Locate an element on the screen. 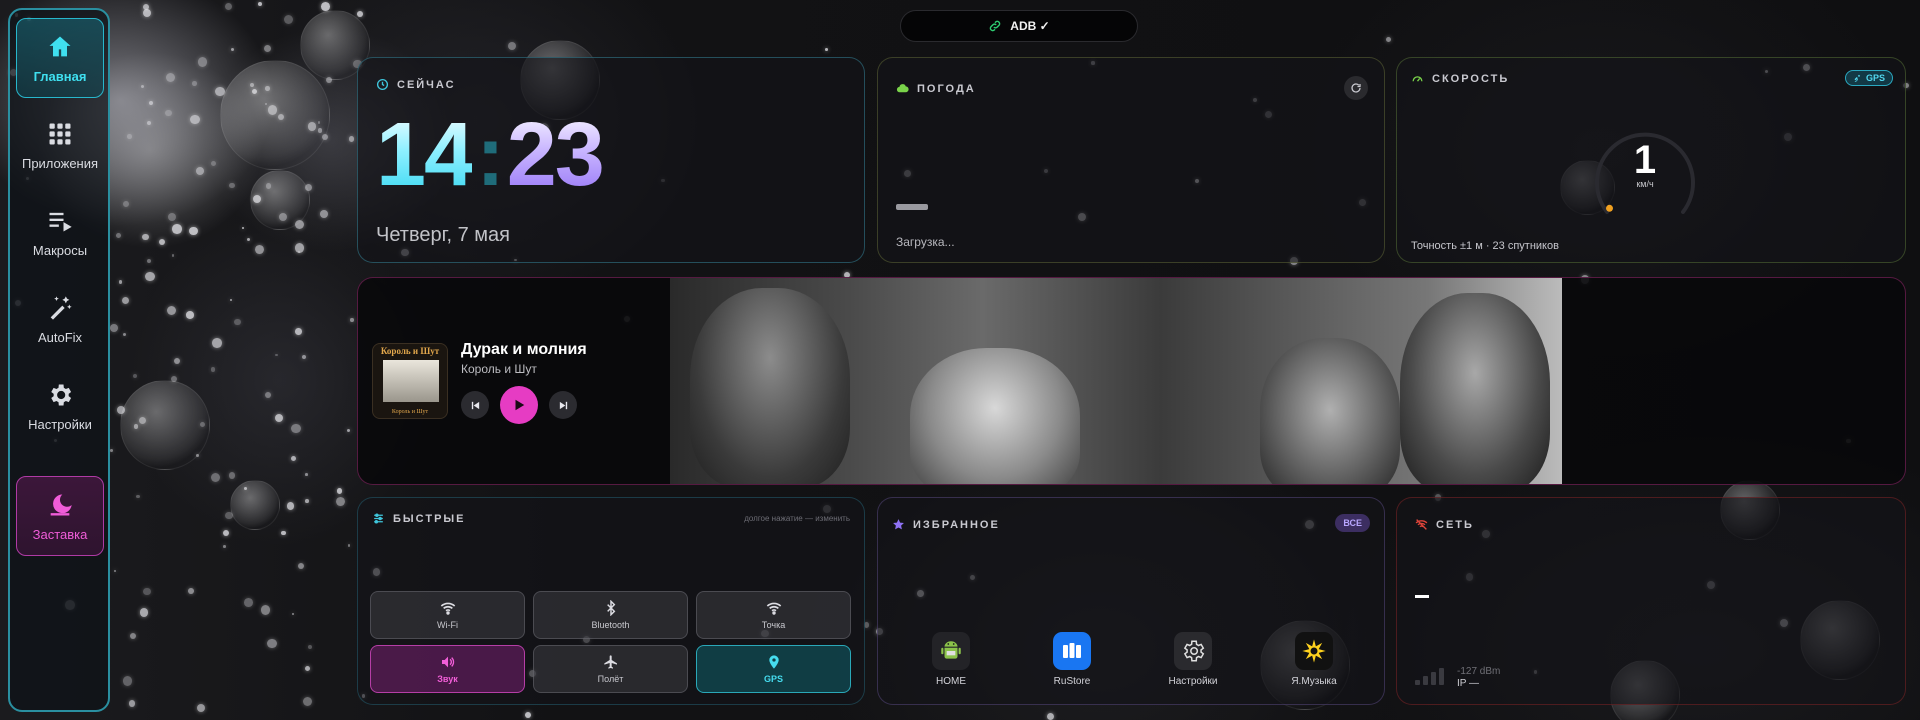  tile-label: Wi-Fi is located at coordinates (447, 625).